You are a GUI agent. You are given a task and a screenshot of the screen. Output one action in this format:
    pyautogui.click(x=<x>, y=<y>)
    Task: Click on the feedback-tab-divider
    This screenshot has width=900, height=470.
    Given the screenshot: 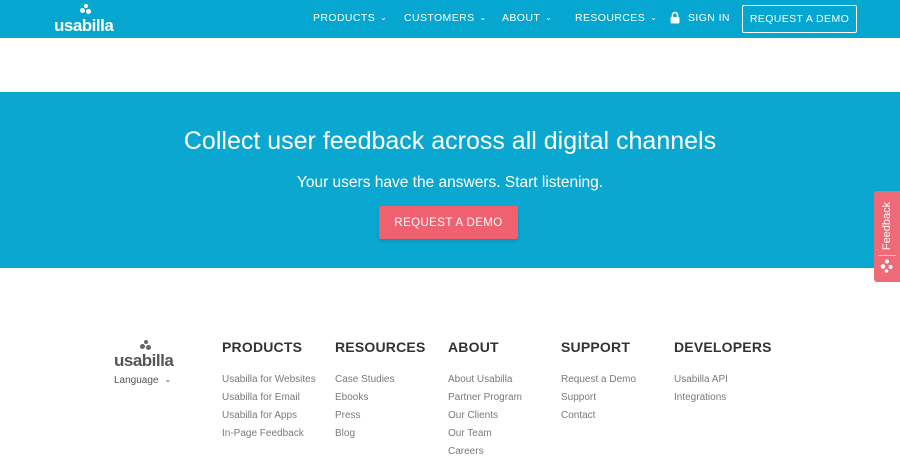 What is the action you would take?
    pyautogui.click(x=887, y=255)
    